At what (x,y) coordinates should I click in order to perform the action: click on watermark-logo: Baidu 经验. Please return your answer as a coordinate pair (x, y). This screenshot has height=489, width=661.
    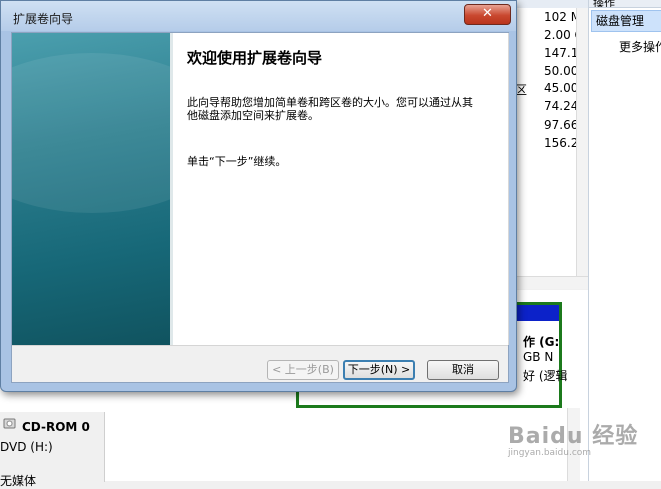
    Looking at the image, I should click on (573, 436).